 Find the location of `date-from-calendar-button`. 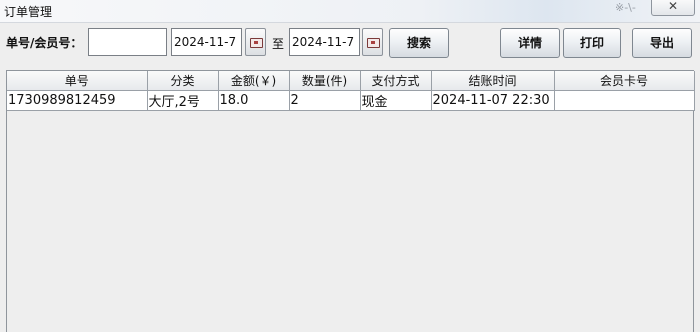

date-from-calendar-button is located at coordinates (255, 42).